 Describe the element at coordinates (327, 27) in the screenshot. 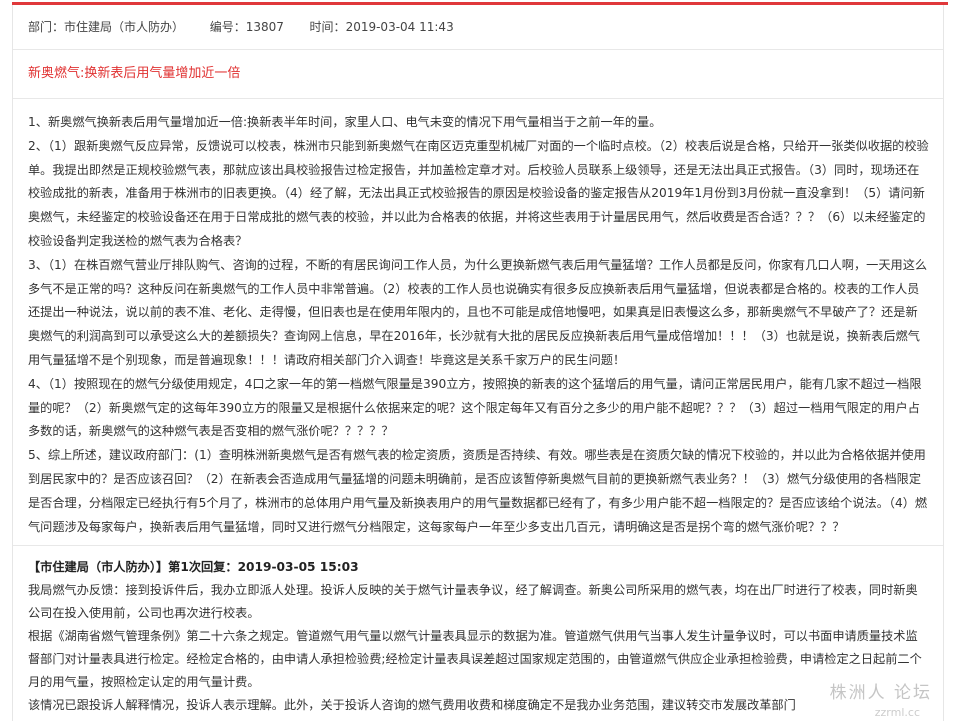

I see `time-label: 时间：` at that location.